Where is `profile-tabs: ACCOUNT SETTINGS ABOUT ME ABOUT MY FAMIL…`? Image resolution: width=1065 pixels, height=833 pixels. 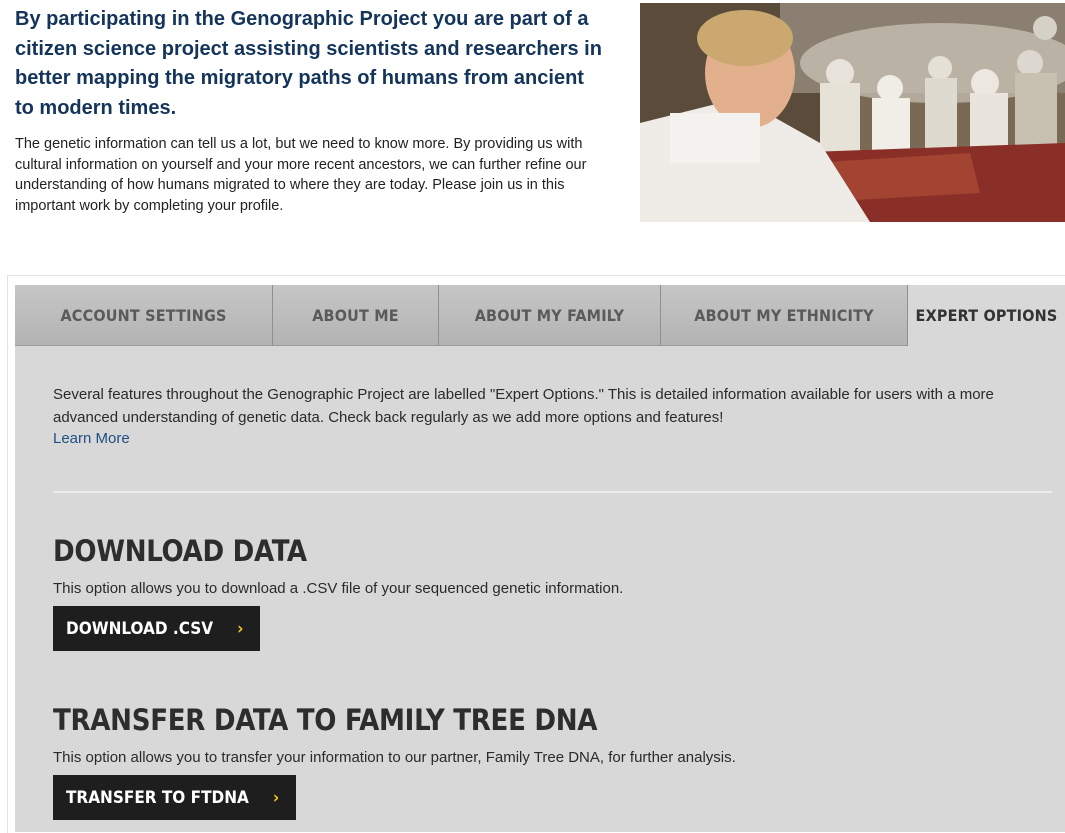 profile-tabs: ACCOUNT SETTINGS ABOUT ME ABOUT MY FAMIL… is located at coordinates (540, 315).